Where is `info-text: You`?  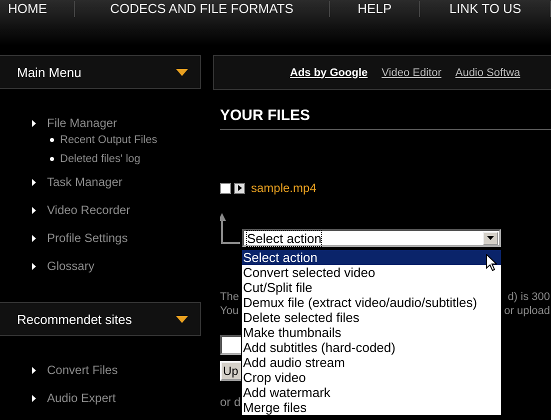 info-text: You is located at coordinates (229, 312).